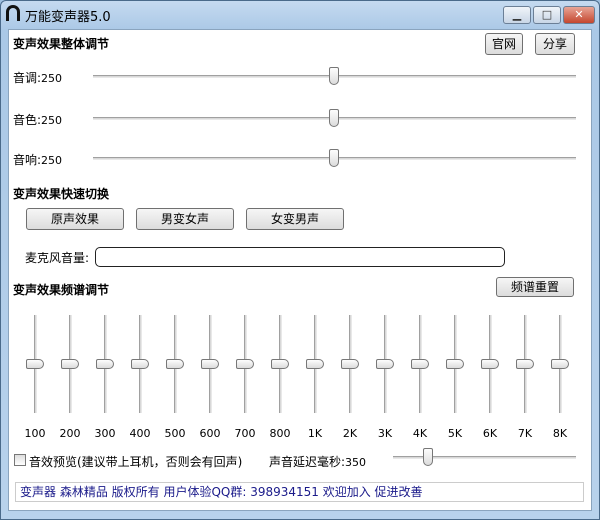 Image resolution: width=600 pixels, height=520 pixels. I want to click on eq-band-label: 600, so click(210, 433).